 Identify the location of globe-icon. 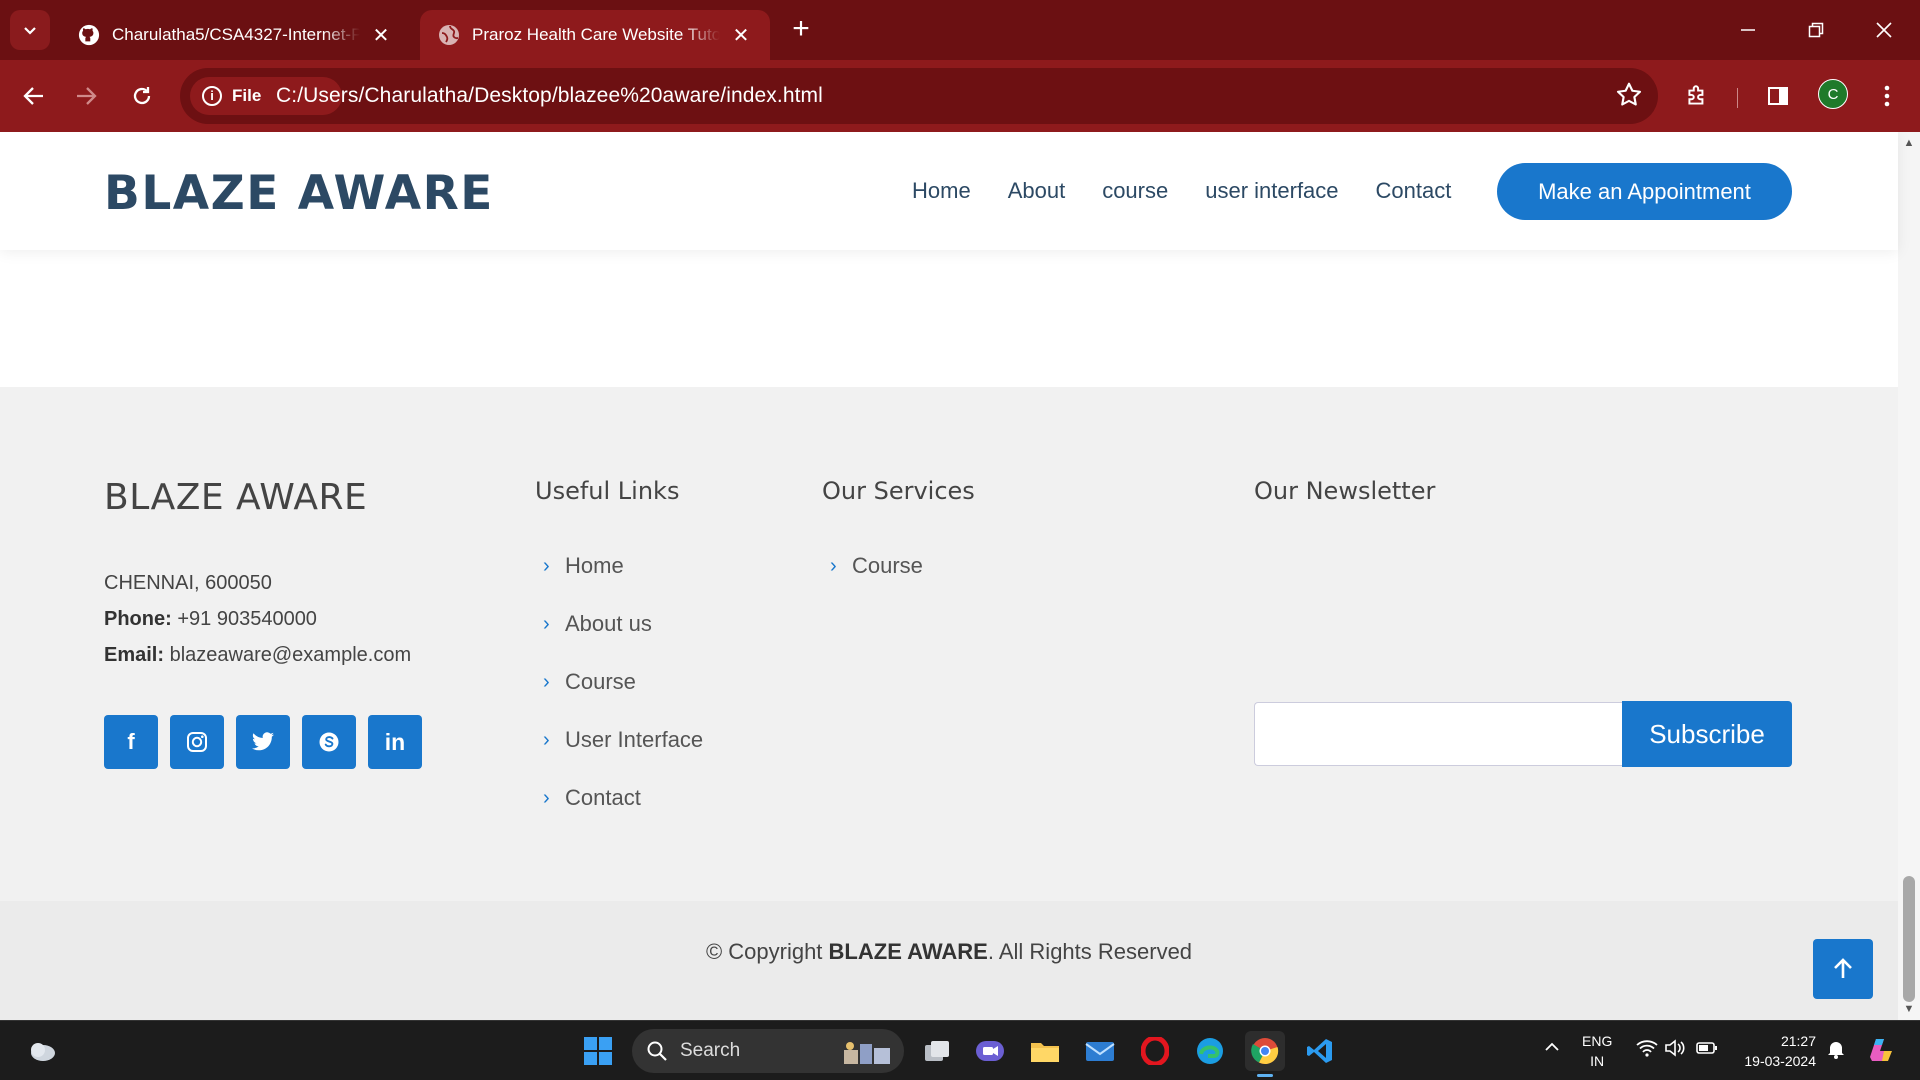
(449, 35).